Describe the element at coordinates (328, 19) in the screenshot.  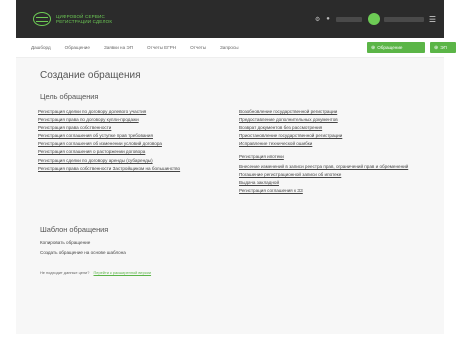
I see `notification-icon: ●` at that location.